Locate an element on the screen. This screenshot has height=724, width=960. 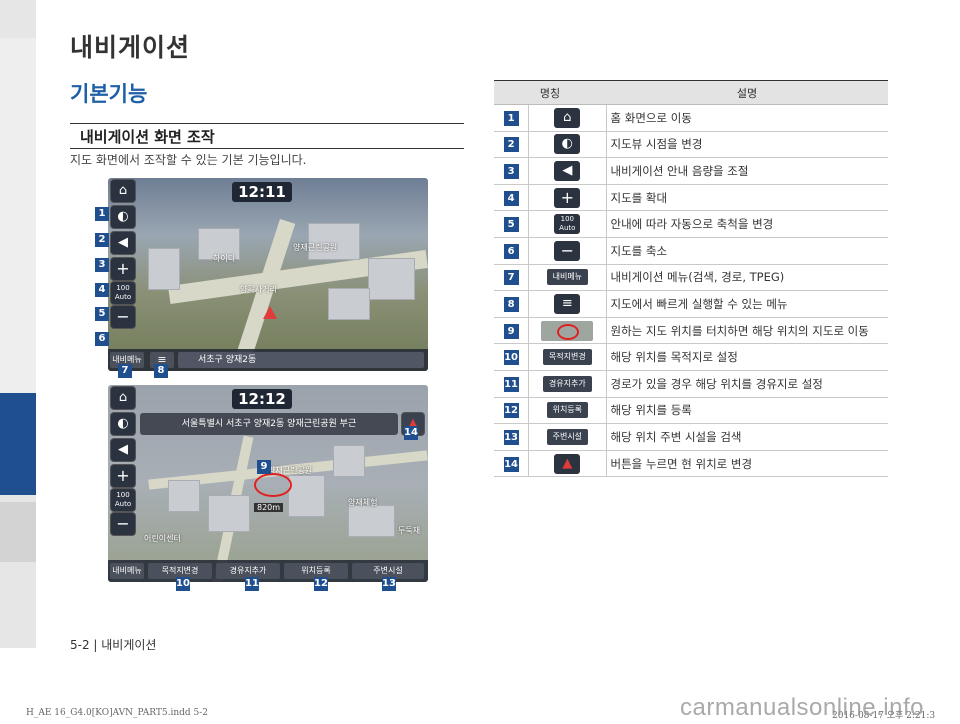
table-row: 9 원하는 지도 위치를 터치하면 해당 위치의 지도로 이동 is located at coordinates (691, 331).